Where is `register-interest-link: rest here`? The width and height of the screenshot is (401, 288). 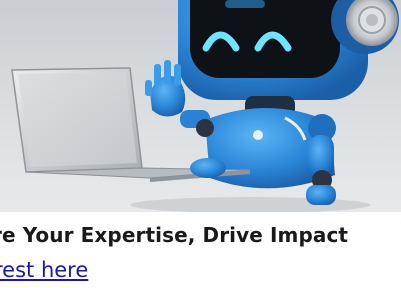
register-interest-link: rest here is located at coordinates (44, 270).